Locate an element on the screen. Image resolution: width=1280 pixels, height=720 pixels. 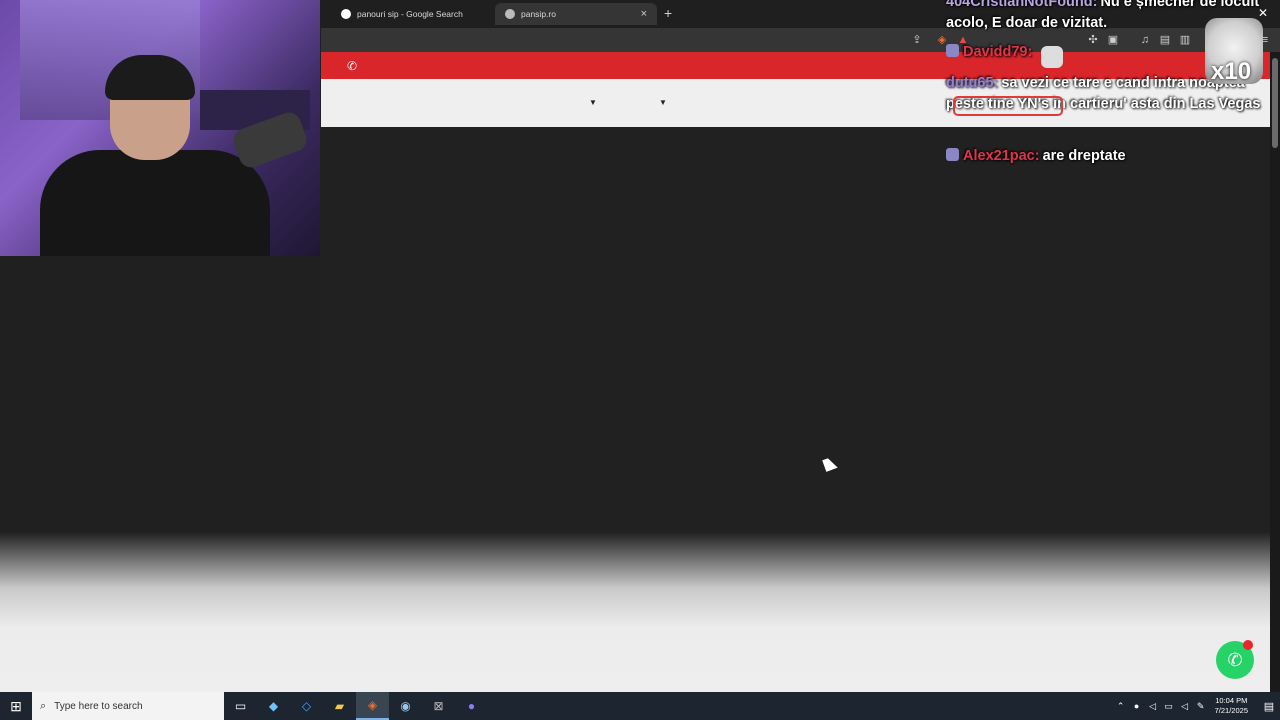
emote-counter: x10 is located at coordinates (1231, 71).